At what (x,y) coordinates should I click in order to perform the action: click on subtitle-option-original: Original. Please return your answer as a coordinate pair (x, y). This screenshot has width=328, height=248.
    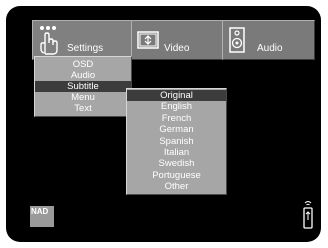
    Looking at the image, I should click on (176, 96).